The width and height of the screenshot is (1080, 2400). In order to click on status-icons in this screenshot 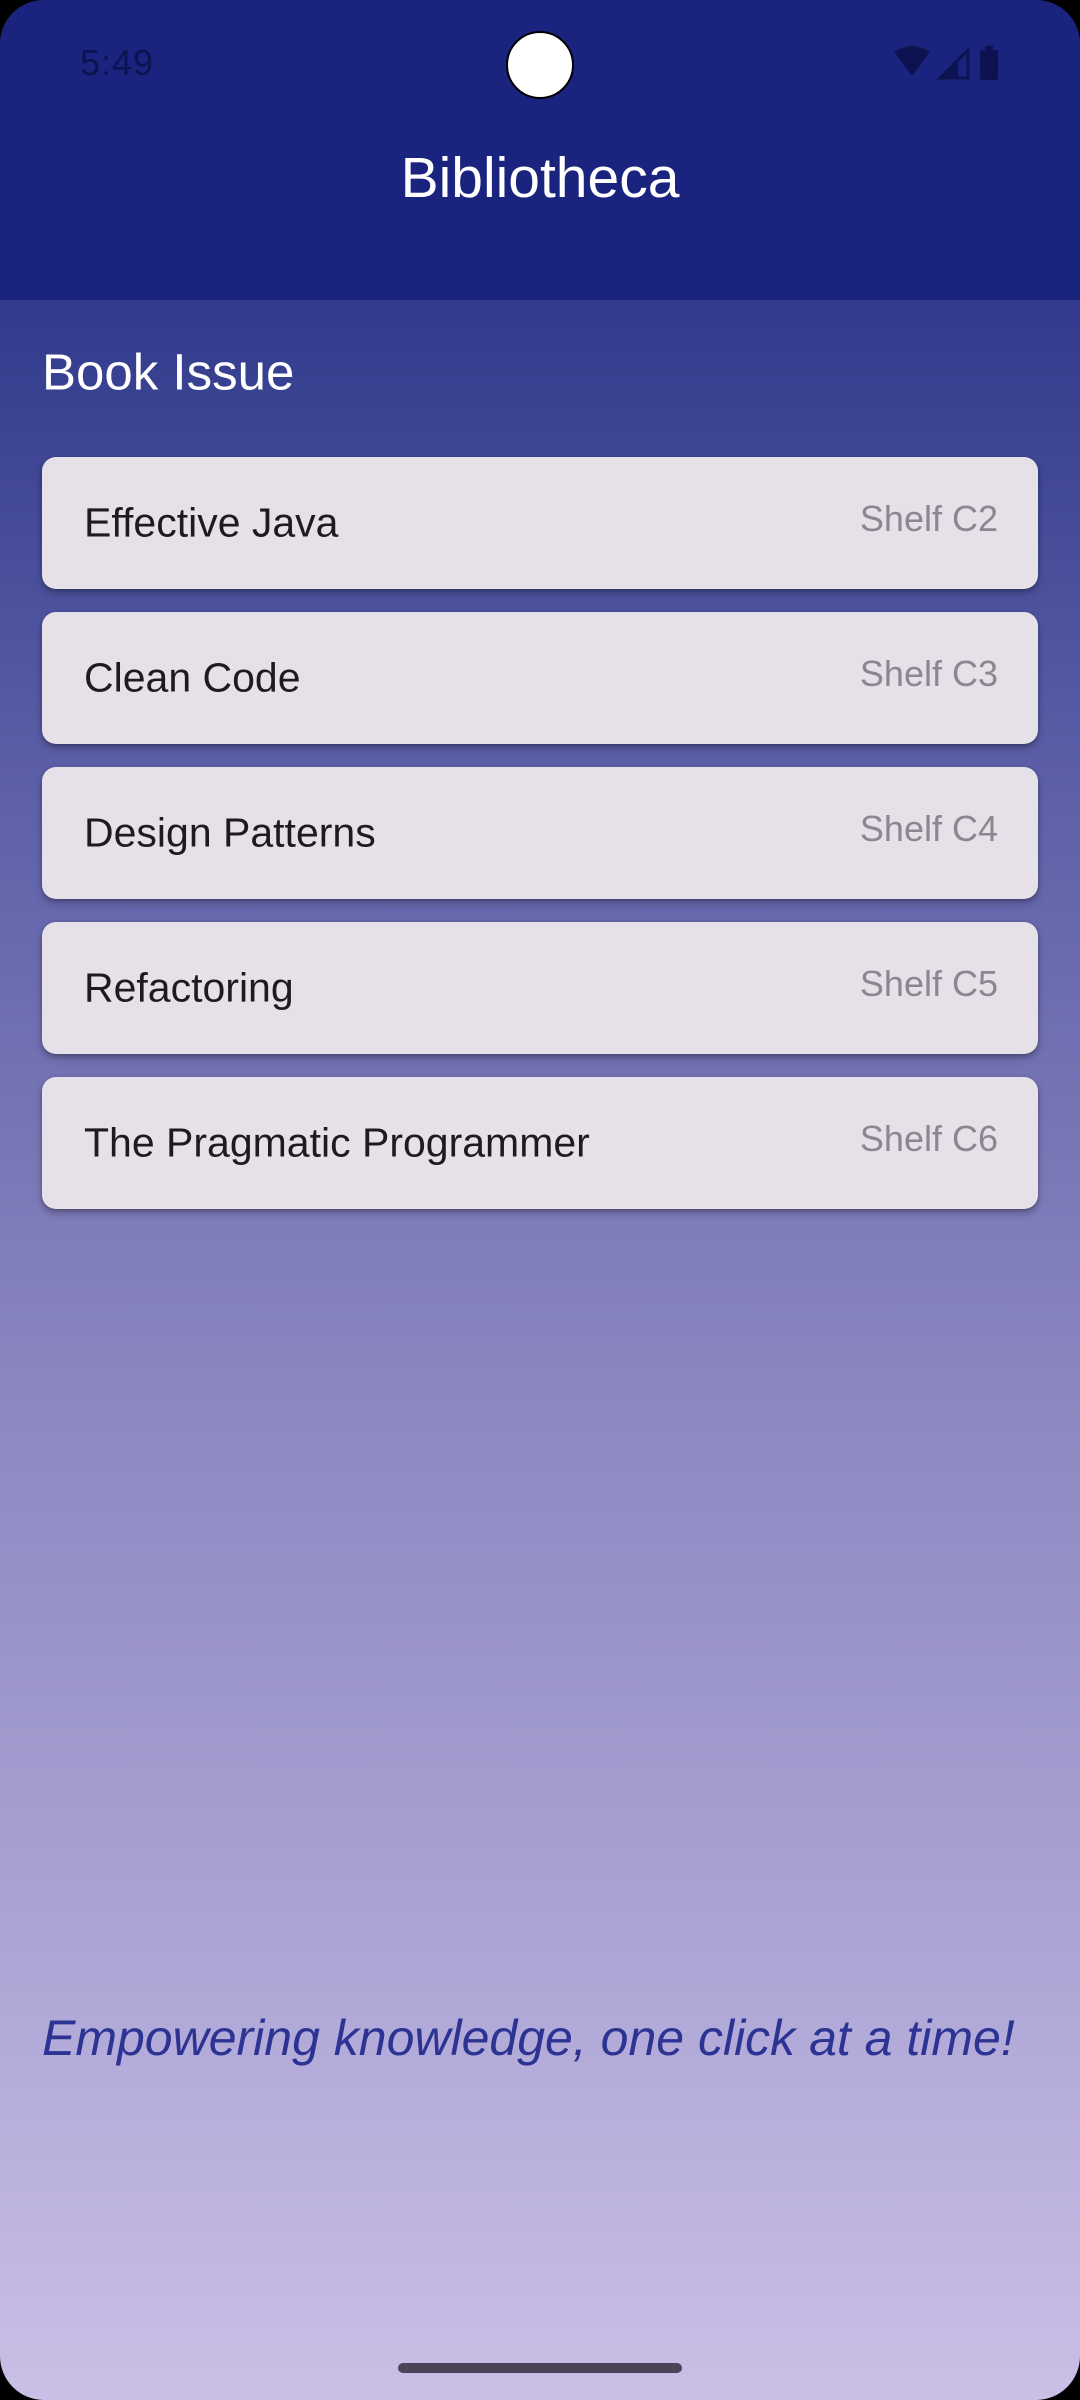, I will do `click(952, 64)`.